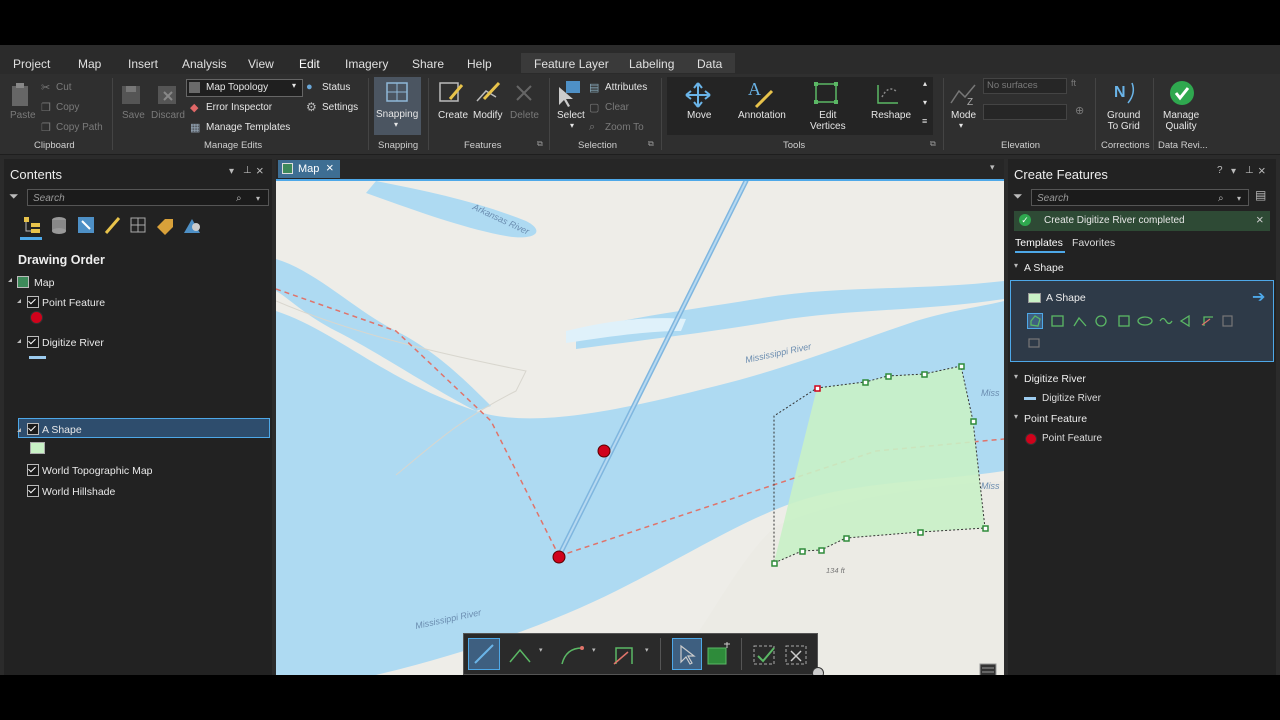 Image resolution: width=1280 pixels, height=720 pixels. Describe the element at coordinates (78, 492) in the screenshot. I see `layer-world-hillshade: World Hillshade` at that location.